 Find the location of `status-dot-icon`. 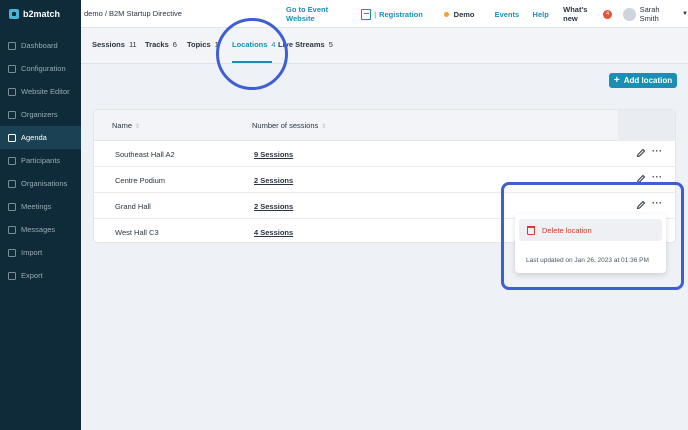

status-dot-icon is located at coordinates (446, 14).